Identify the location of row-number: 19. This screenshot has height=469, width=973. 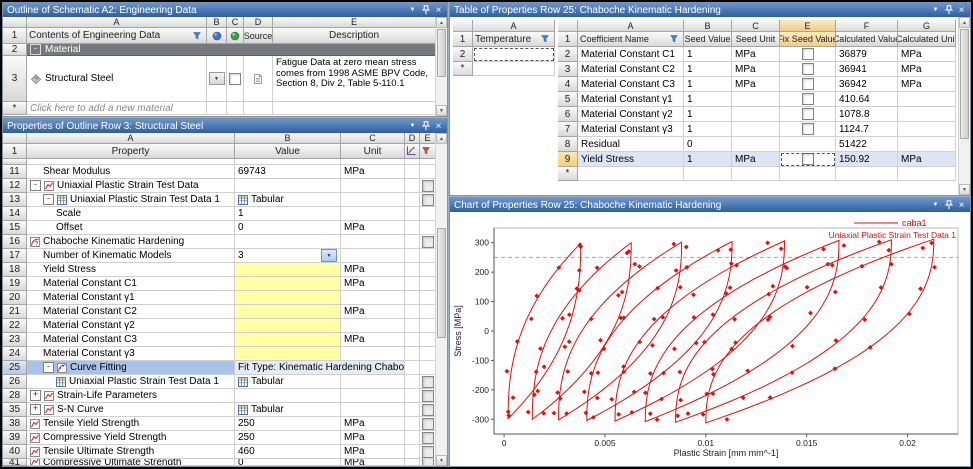
(15, 284).